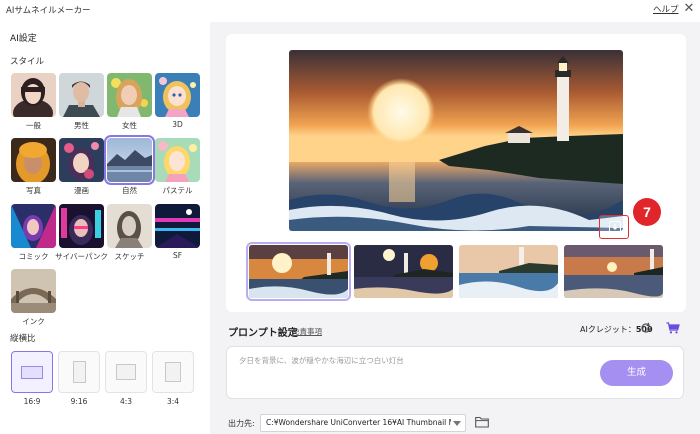  I want to click on title-bar: AIサムネイルメーカー ヘルプ ✕, so click(350, 11).